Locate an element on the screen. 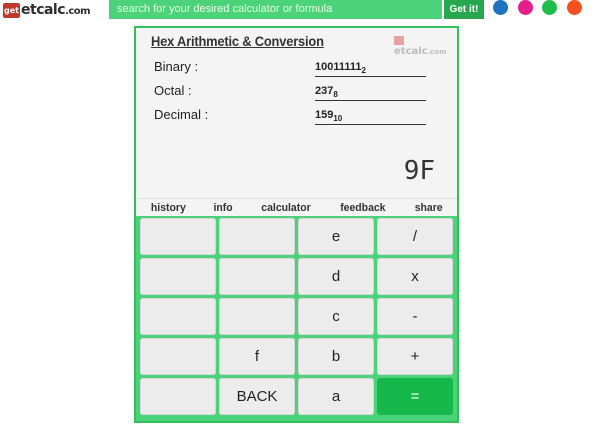 This screenshot has width=602, height=424. key-multiply: x is located at coordinates (415, 276).